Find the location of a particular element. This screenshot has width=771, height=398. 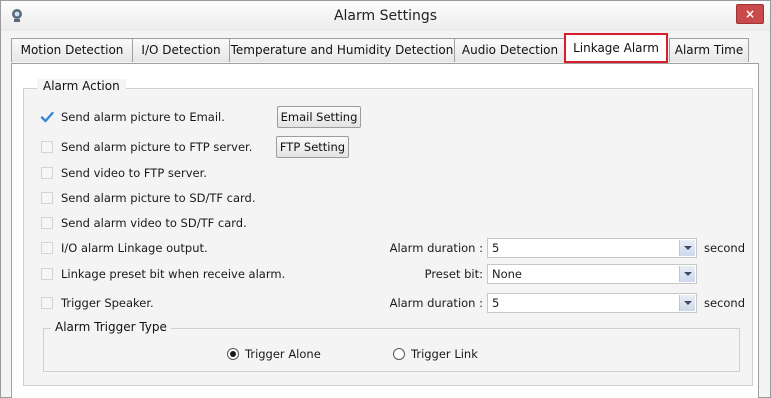

close-icon: × is located at coordinates (750, 14).